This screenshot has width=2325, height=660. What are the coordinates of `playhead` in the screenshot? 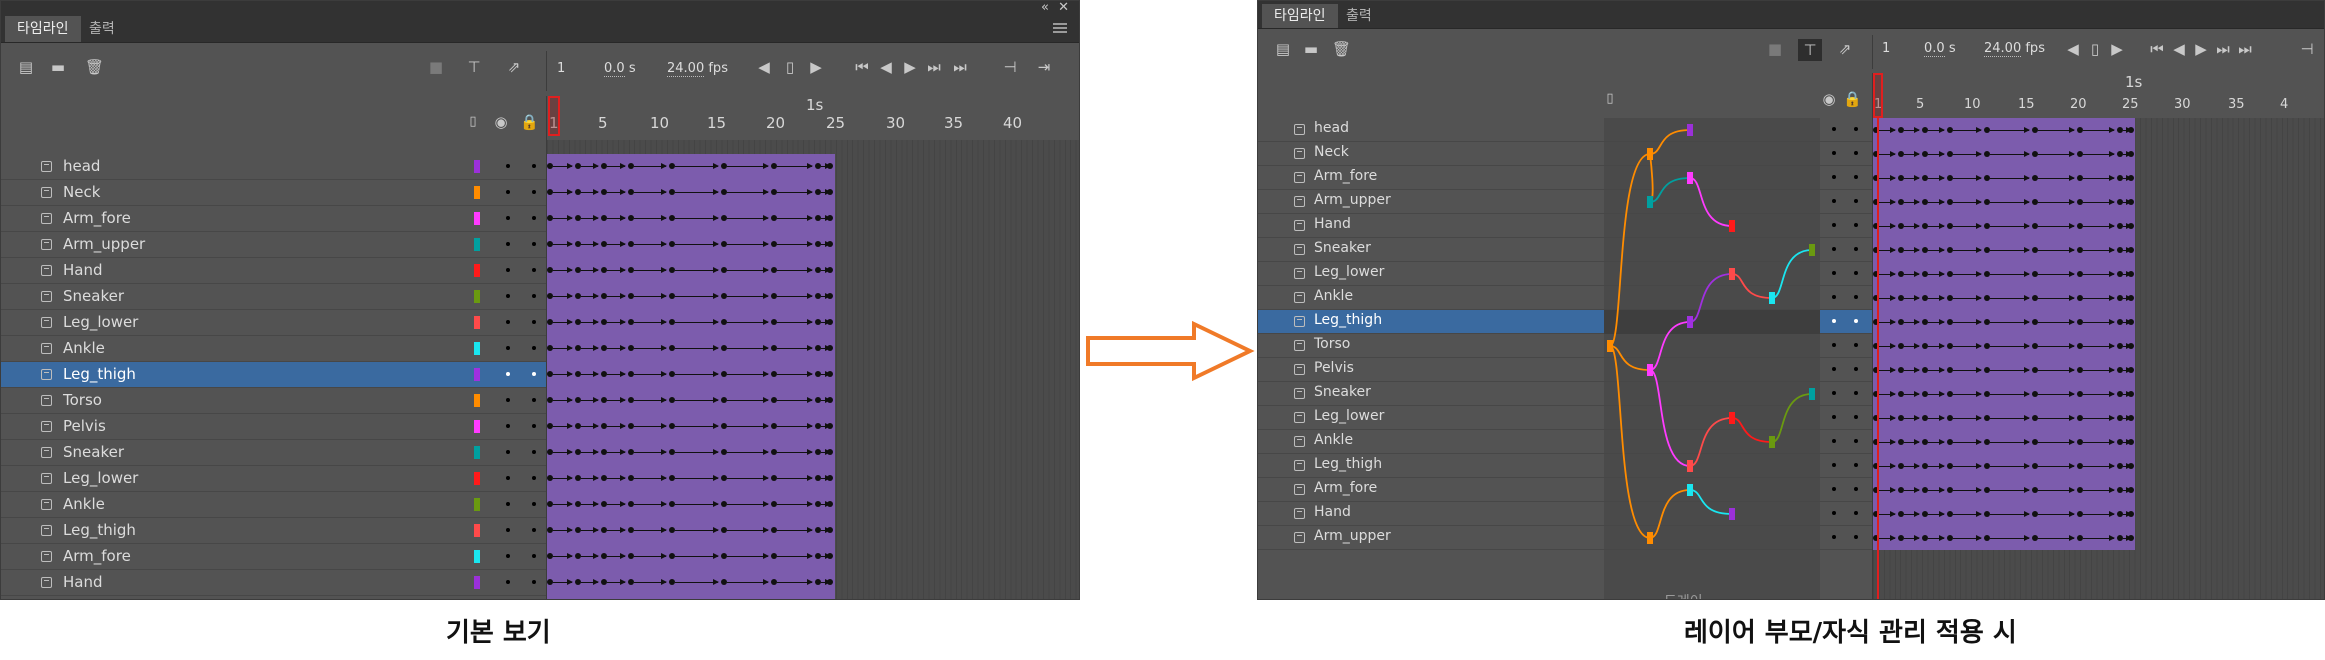 It's located at (554, 116).